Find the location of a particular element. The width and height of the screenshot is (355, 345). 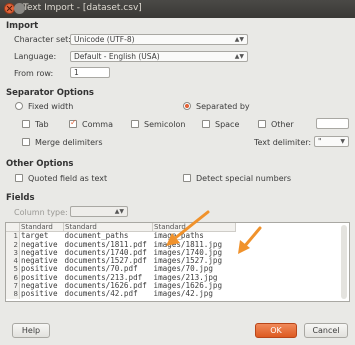

cell: images/42.jpg is located at coordinates (183, 294).